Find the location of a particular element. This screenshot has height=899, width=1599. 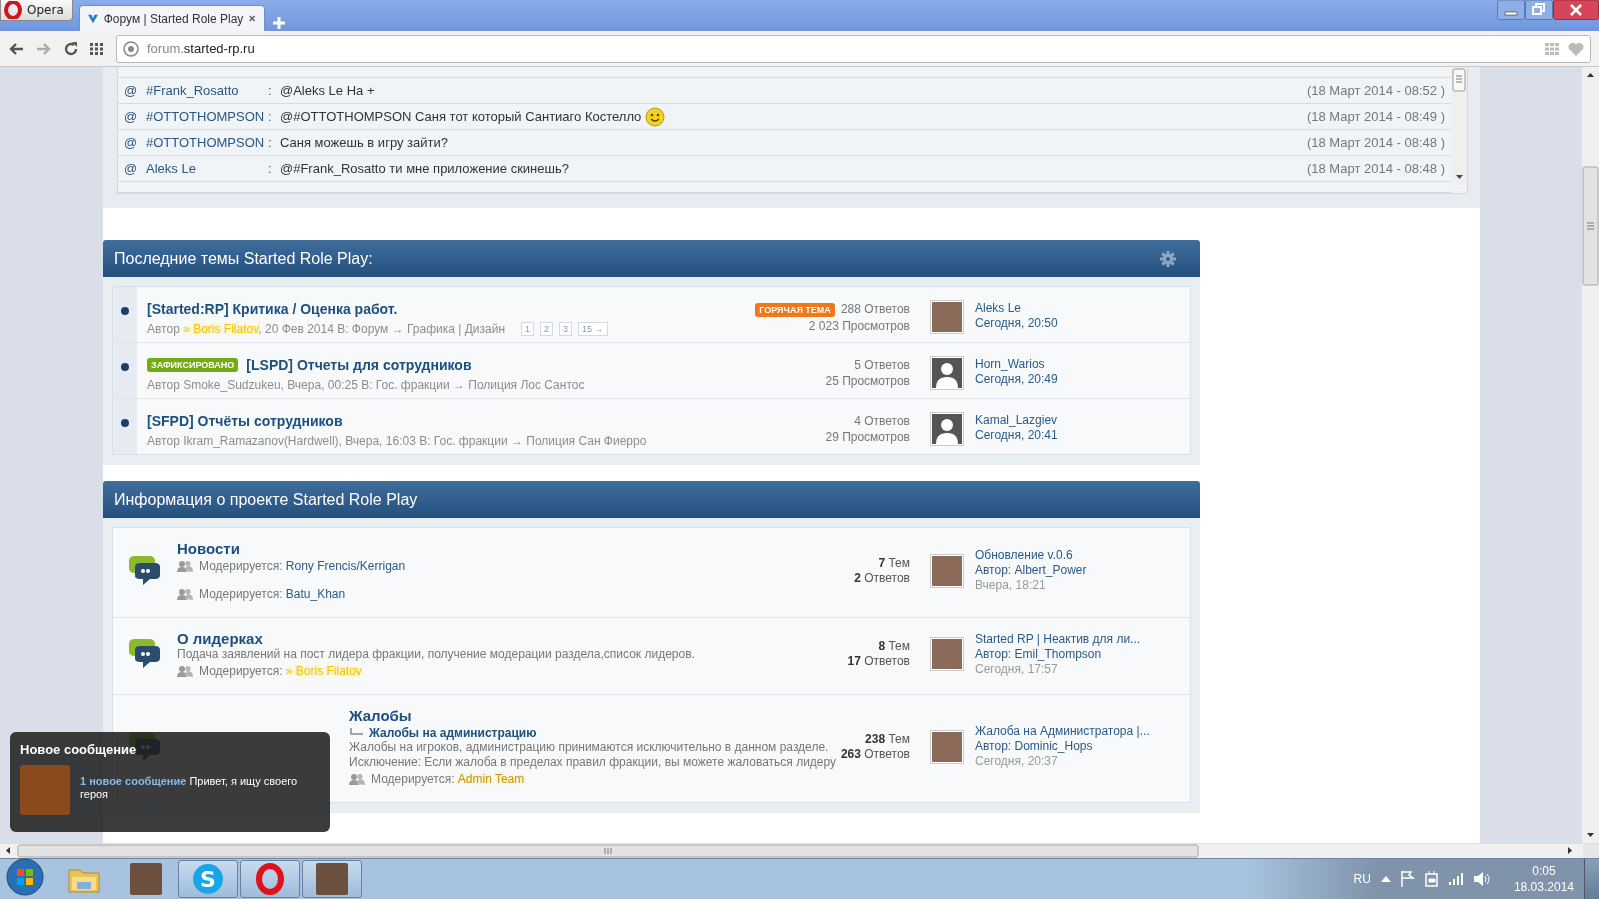

chat-message-text: Саня можешь в игру зайти? is located at coordinates (364, 142).